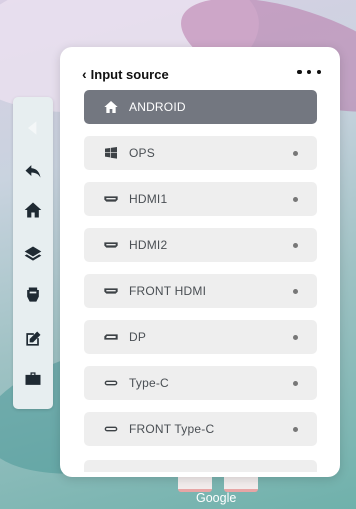 This screenshot has width=356, height=509. I want to click on source-item-partial, so click(200, 466).